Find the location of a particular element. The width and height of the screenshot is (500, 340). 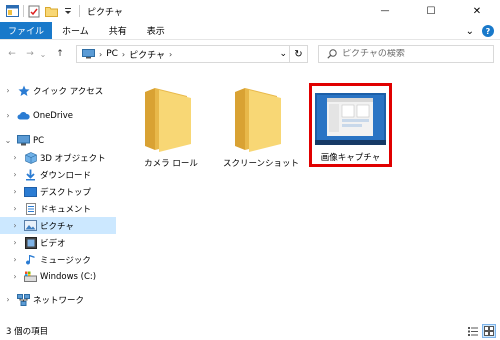

customize-toolbar-icon is located at coordinates (68, 11).